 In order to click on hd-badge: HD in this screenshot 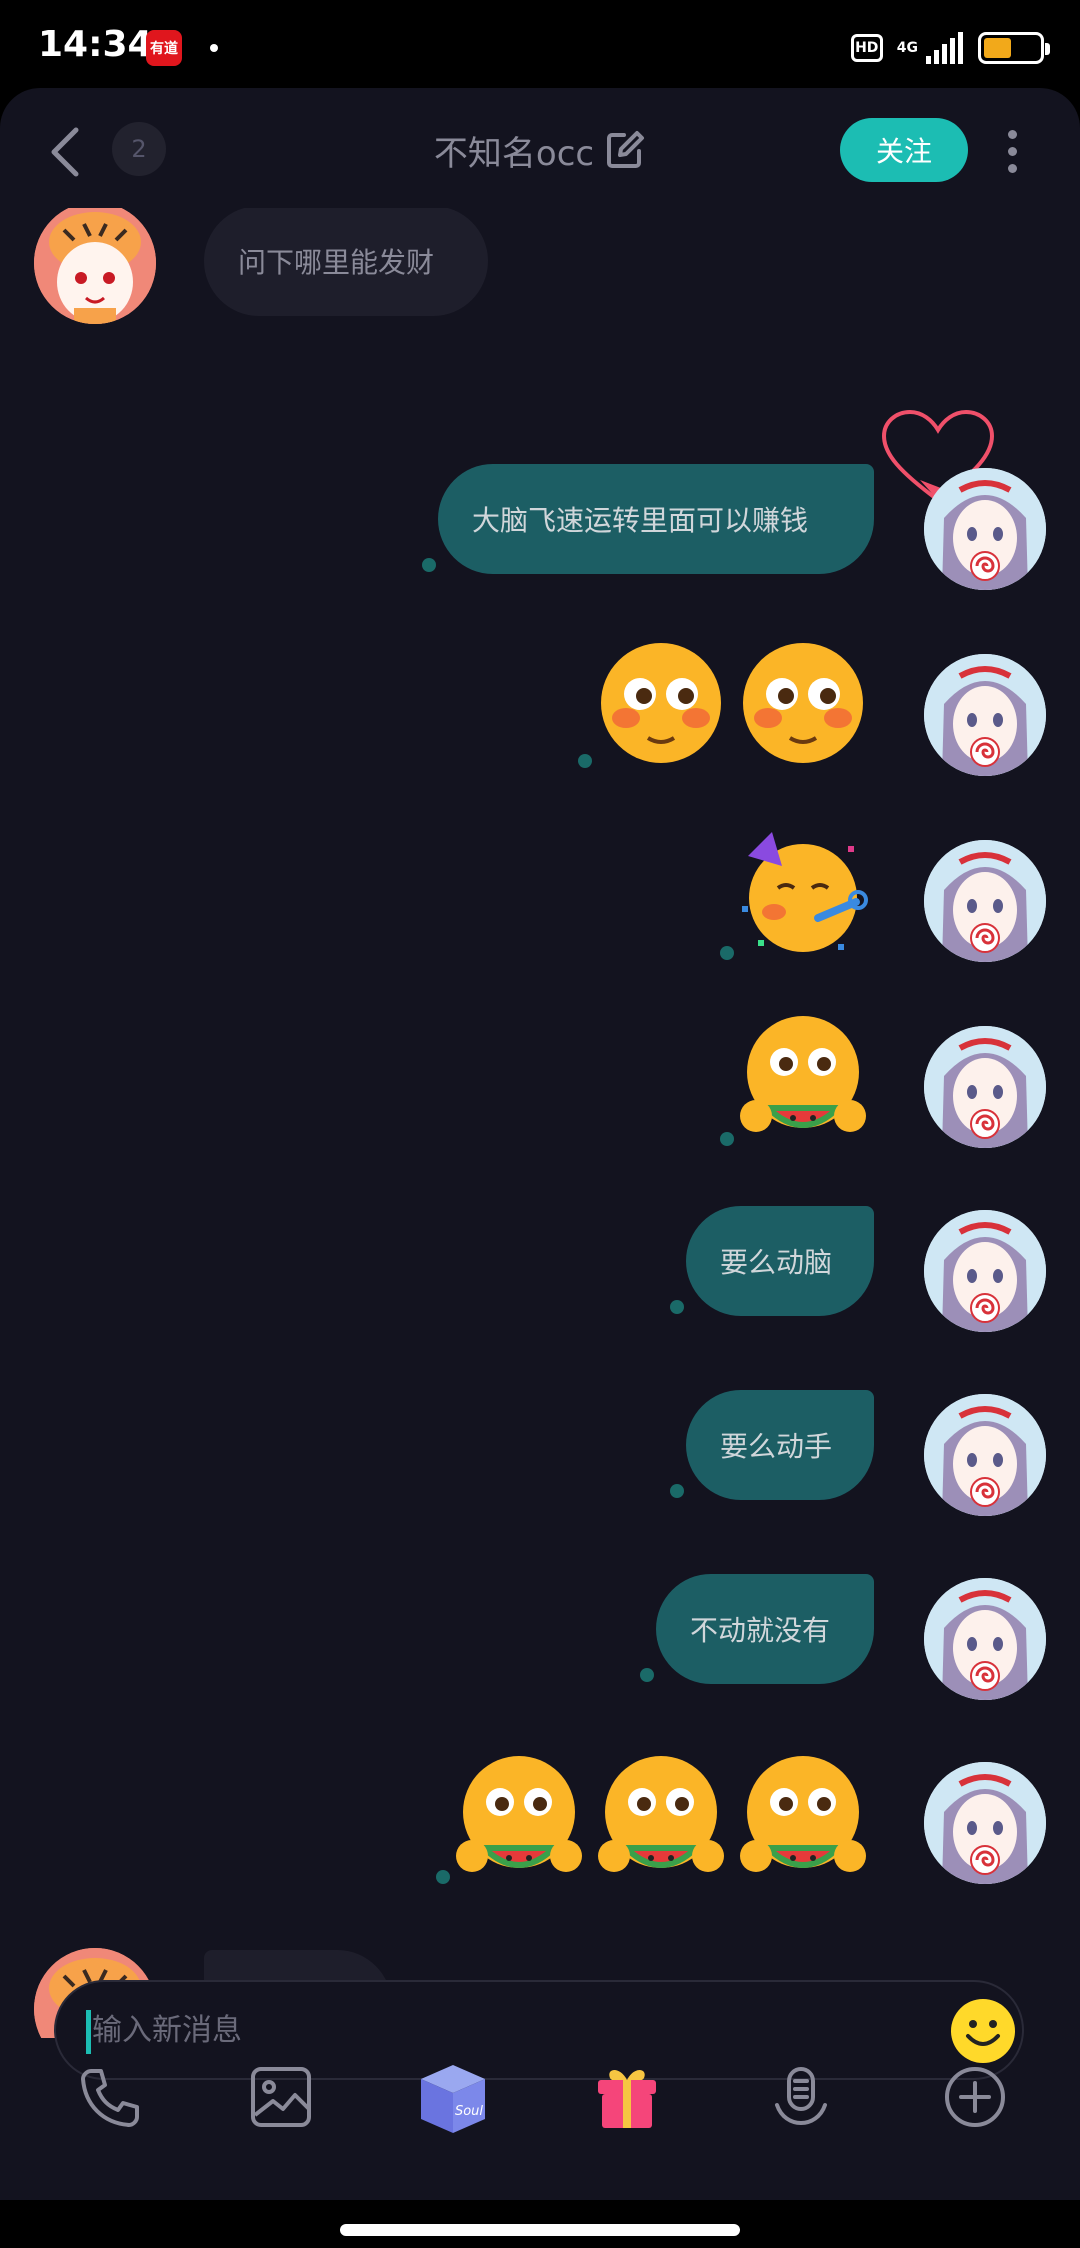, I will do `click(866, 48)`.